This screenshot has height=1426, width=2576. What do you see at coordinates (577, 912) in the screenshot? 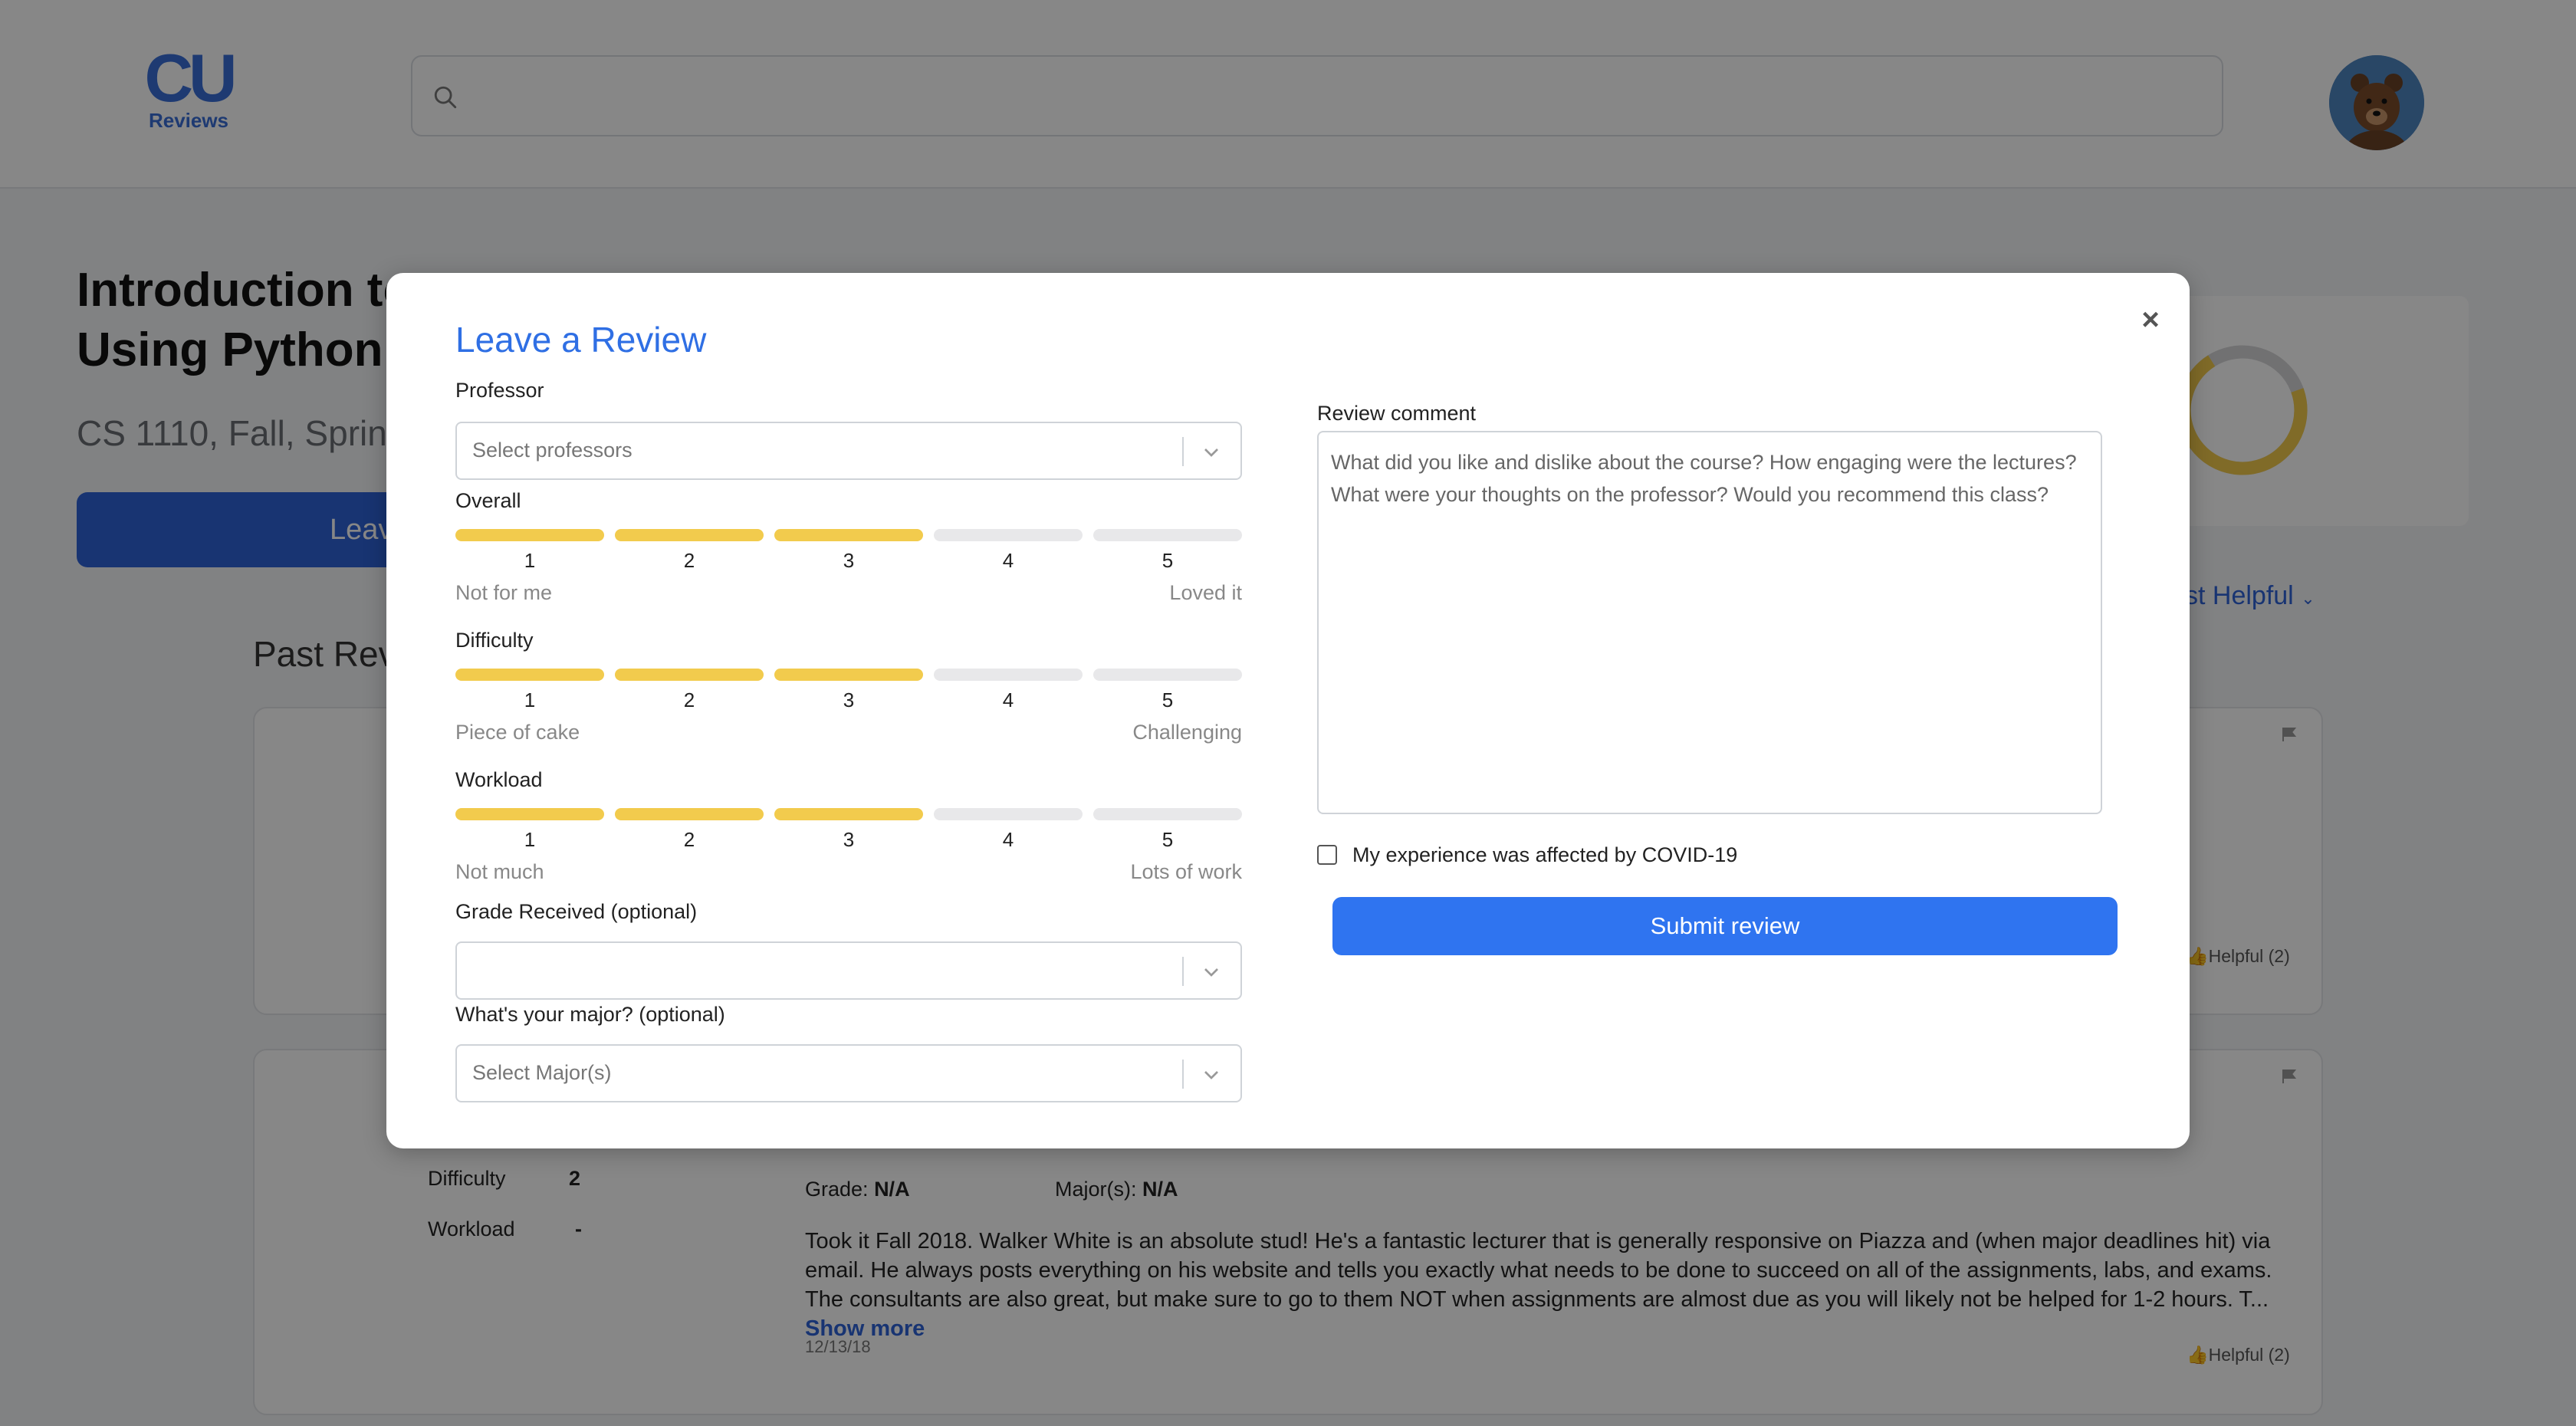
I see `grade-label: Grade Received (optional)` at bounding box center [577, 912].